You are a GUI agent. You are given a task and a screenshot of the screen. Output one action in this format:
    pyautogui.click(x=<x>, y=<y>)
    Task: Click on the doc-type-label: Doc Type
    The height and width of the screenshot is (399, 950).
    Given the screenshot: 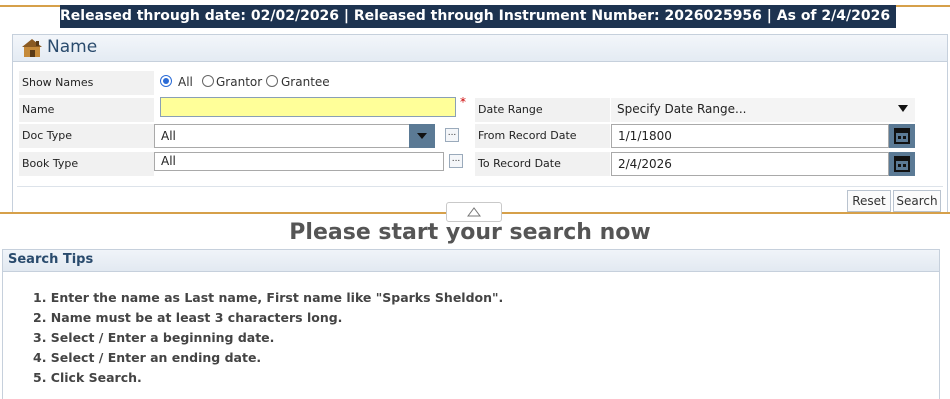 What is the action you would take?
    pyautogui.click(x=86, y=136)
    